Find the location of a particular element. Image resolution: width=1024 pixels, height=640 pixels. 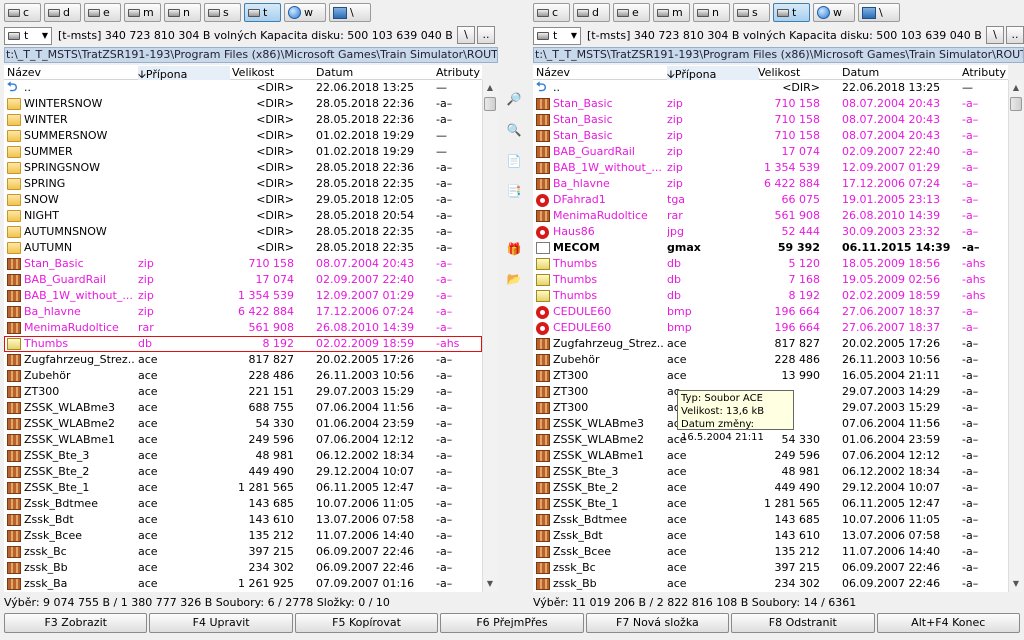

sync-icon: 📂 is located at coordinates (514, 279).